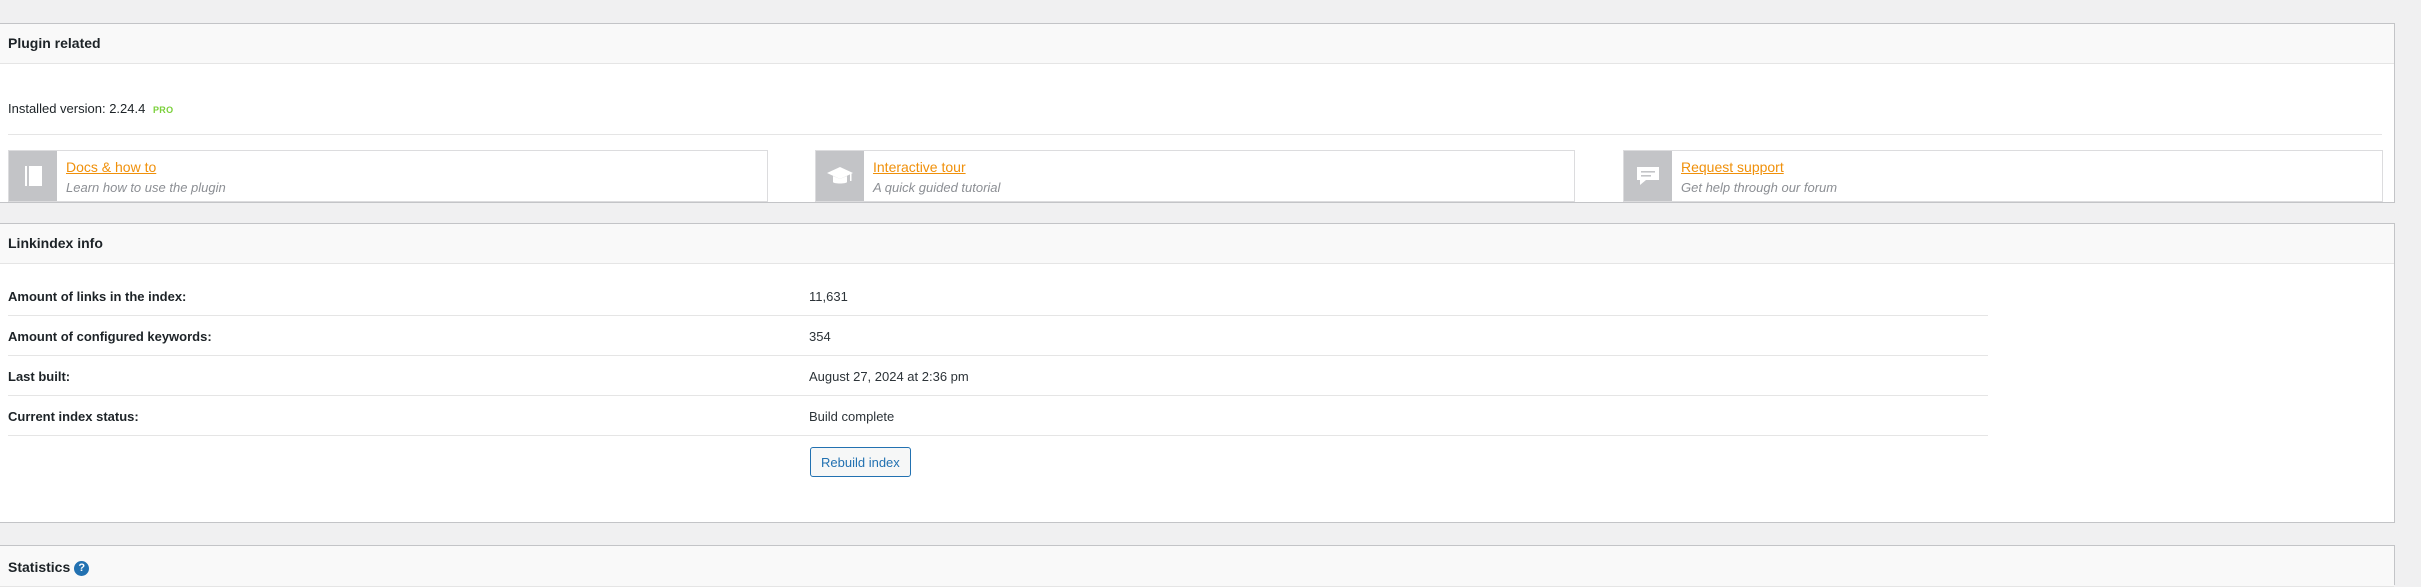 Image resolution: width=2421 pixels, height=587 pixels. I want to click on panel-title: Plugin related, so click(1197, 44).